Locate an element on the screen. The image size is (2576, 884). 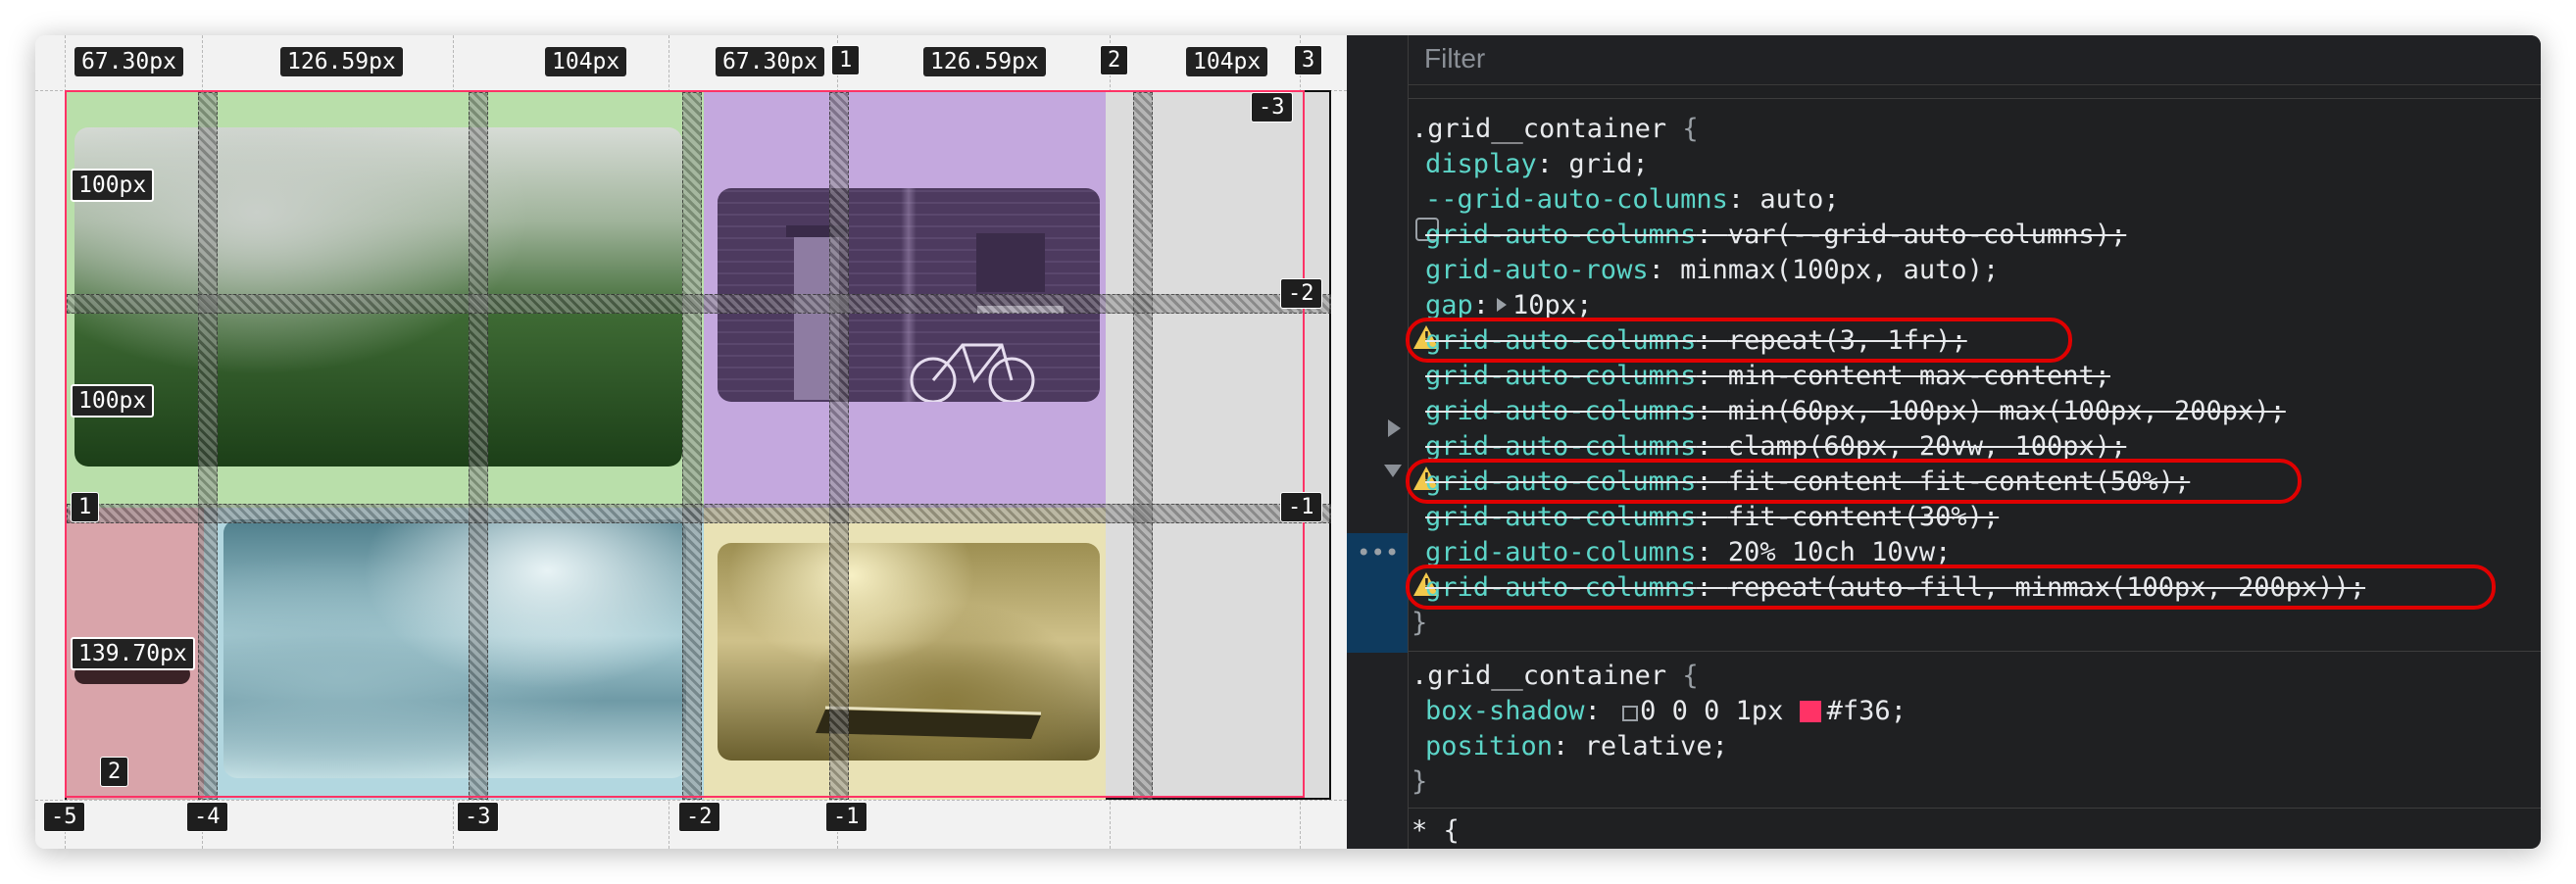
property-name: display is located at coordinates (1481, 164).